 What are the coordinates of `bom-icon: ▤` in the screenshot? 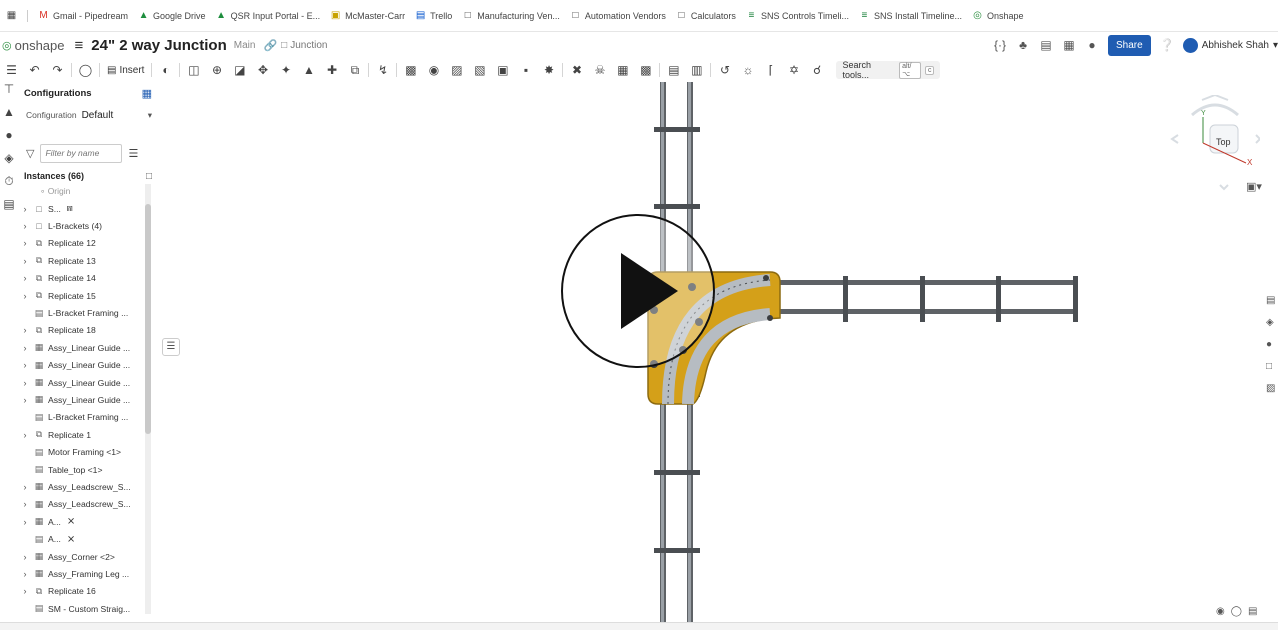 It's located at (673, 70).